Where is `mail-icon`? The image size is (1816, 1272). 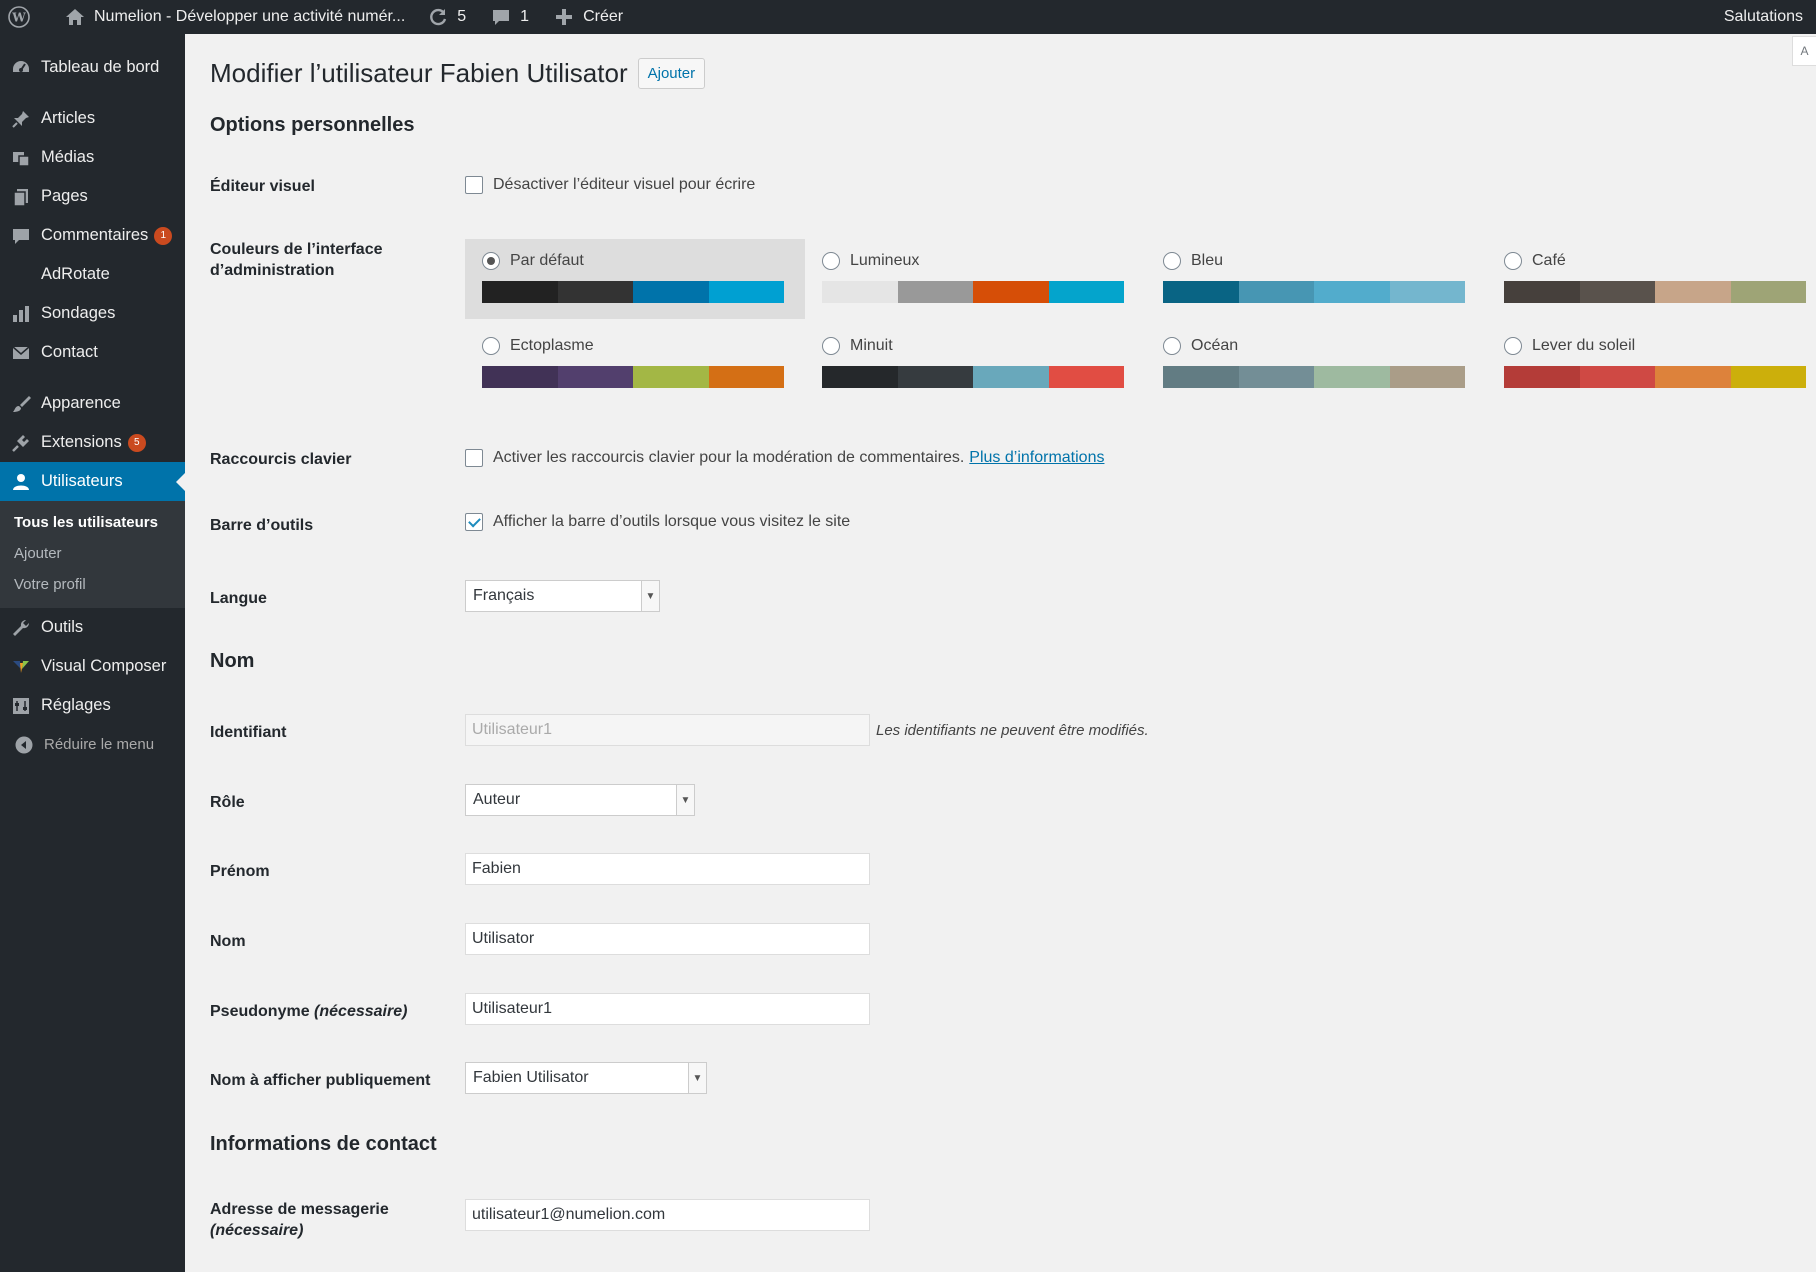 mail-icon is located at coordinates (21, 353).